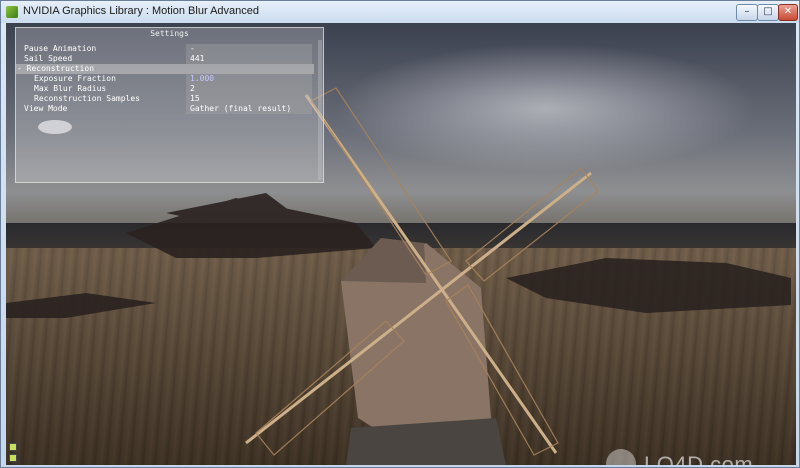  What do you see at coordinates (788, 12) in the screenshot?
I see `close-button: ✕` at bounding box center [788, 12].